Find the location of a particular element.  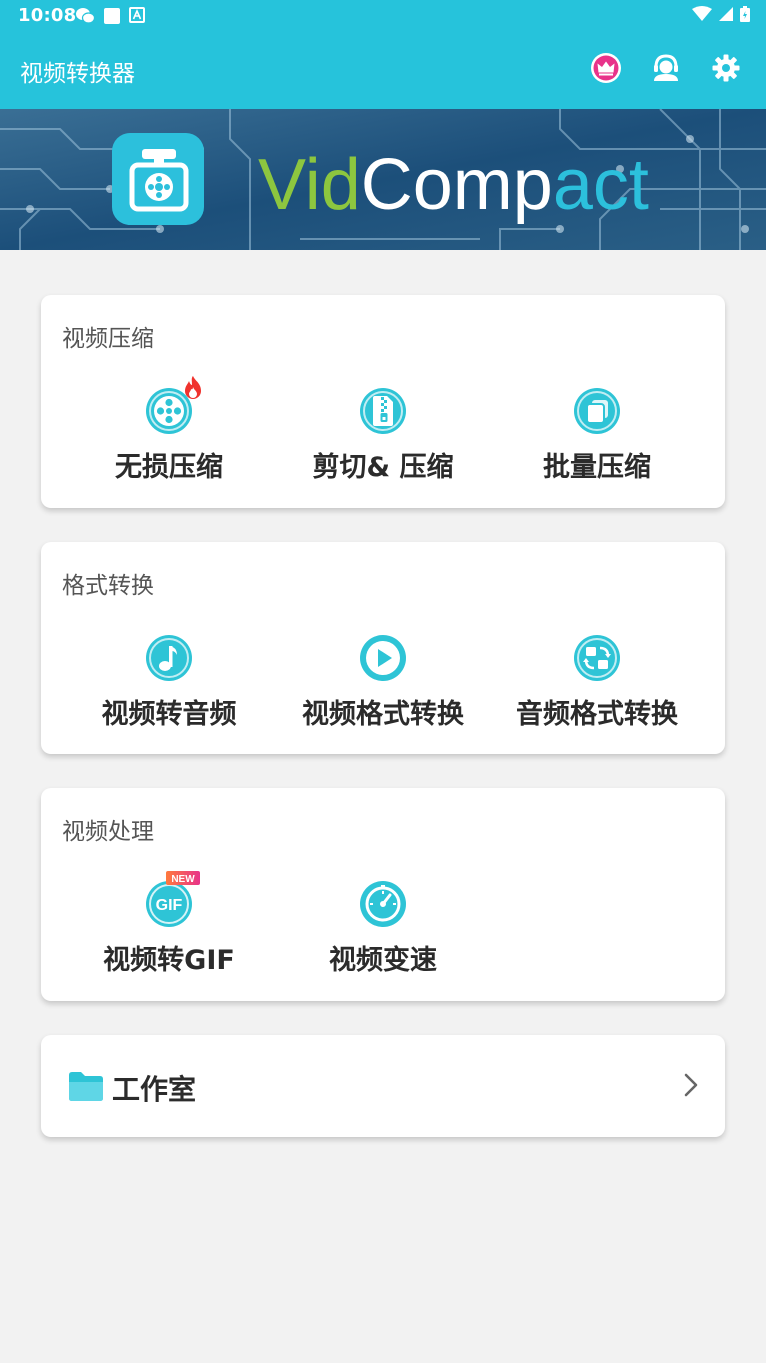

banner-logo-comp: Comp is located at coordinates (457, 185).